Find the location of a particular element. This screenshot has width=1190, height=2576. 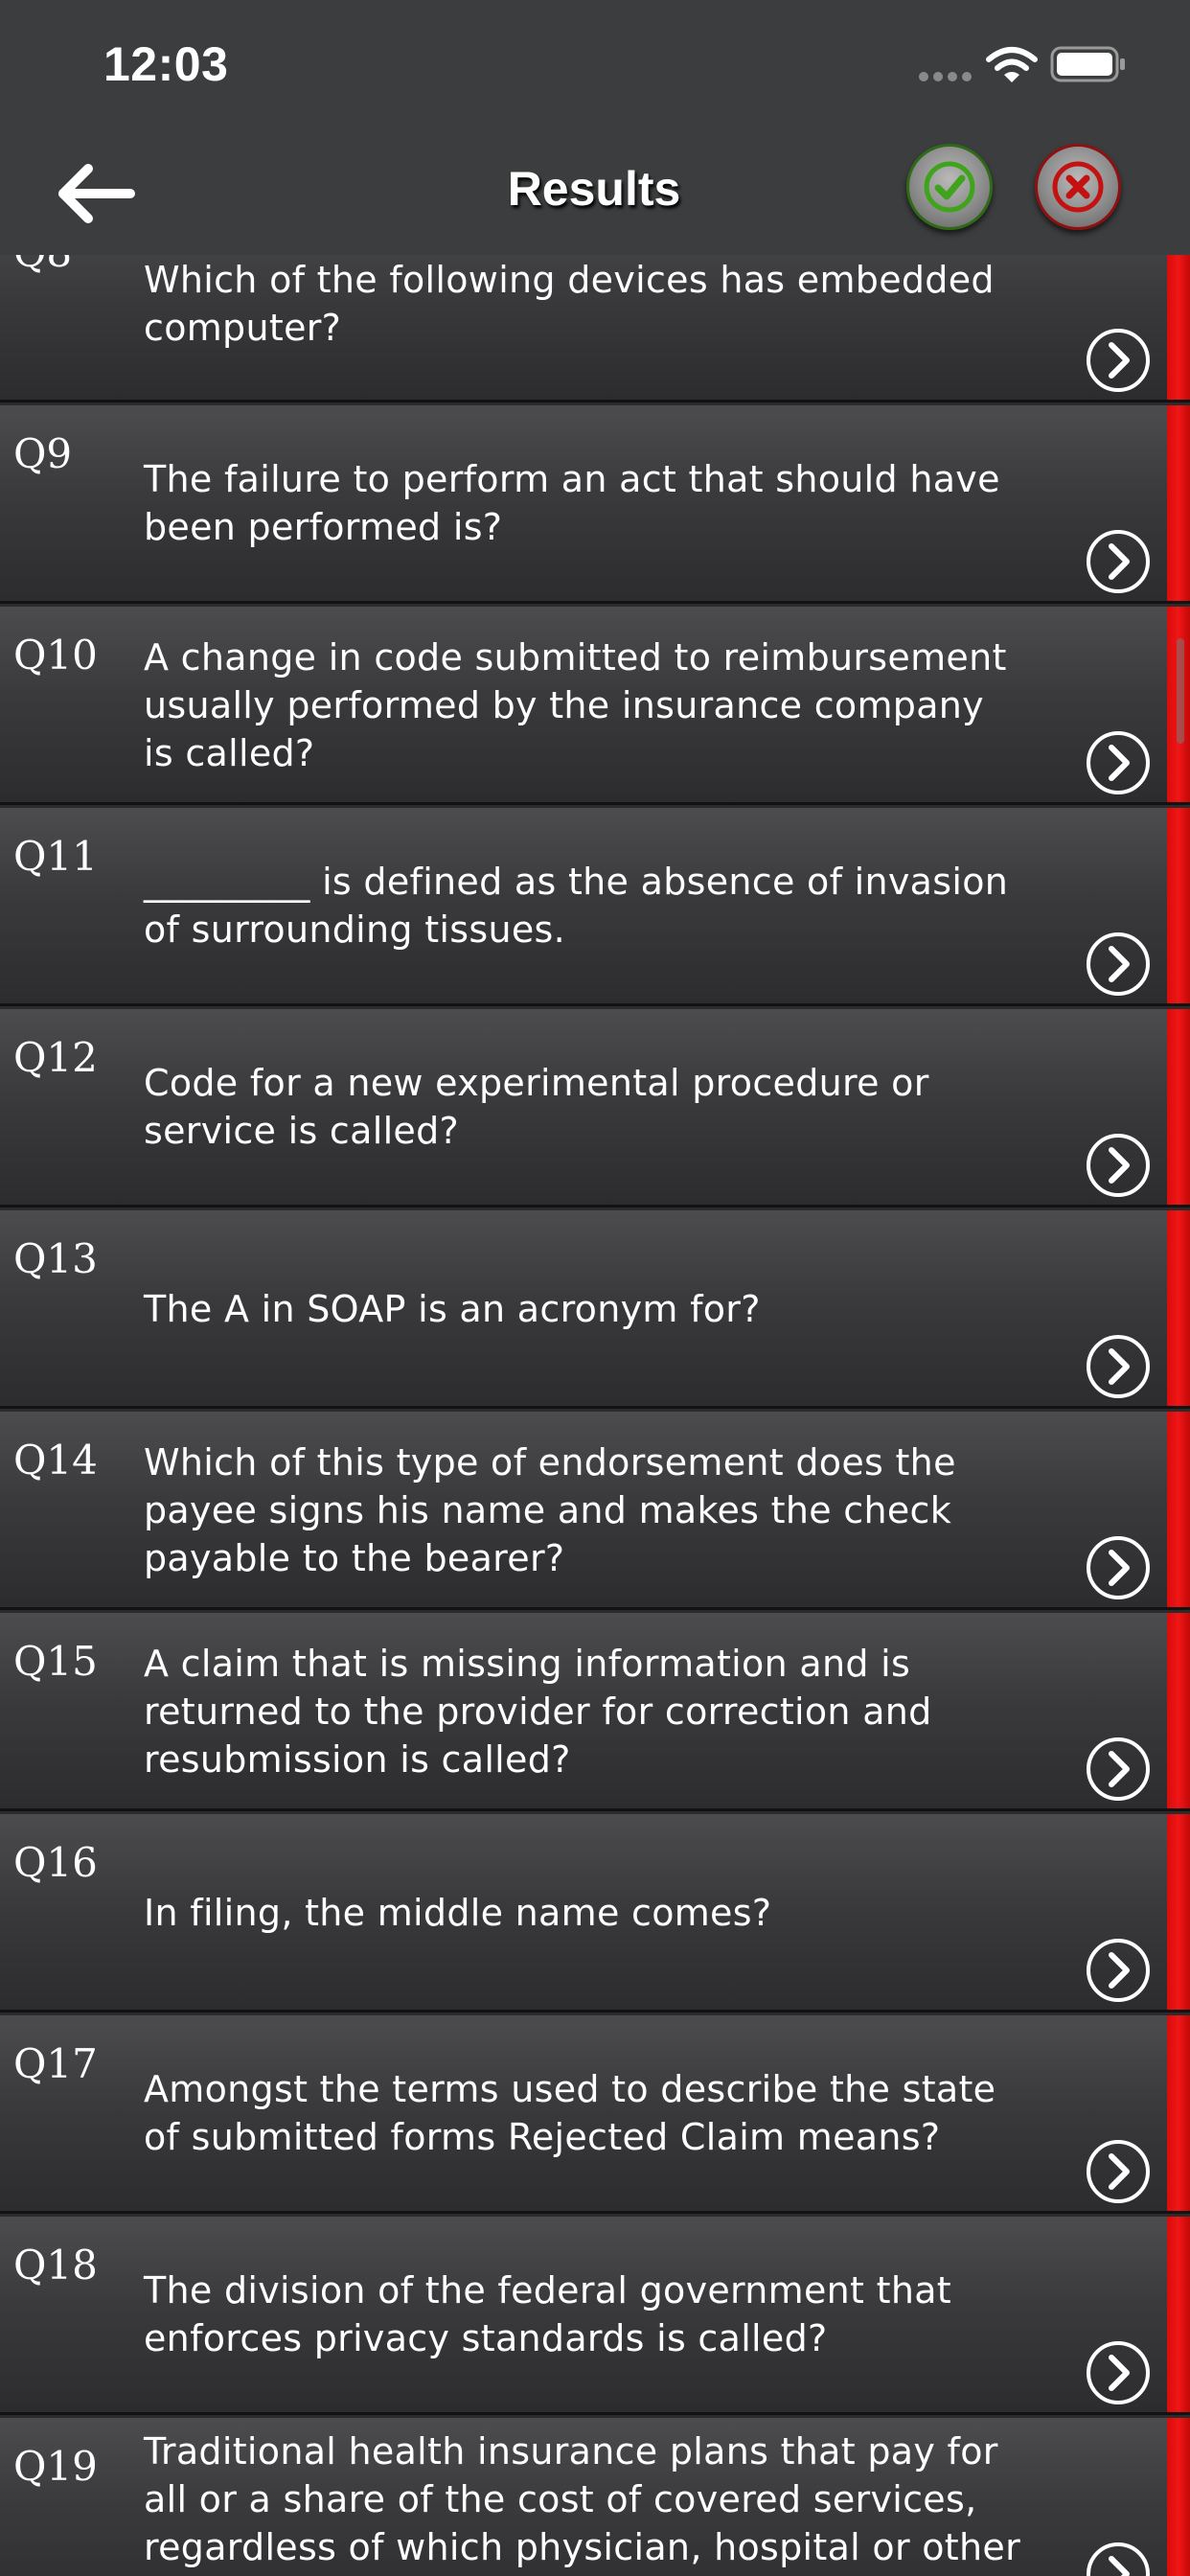

question-number: Q10 is located at coordinates (56, 655).